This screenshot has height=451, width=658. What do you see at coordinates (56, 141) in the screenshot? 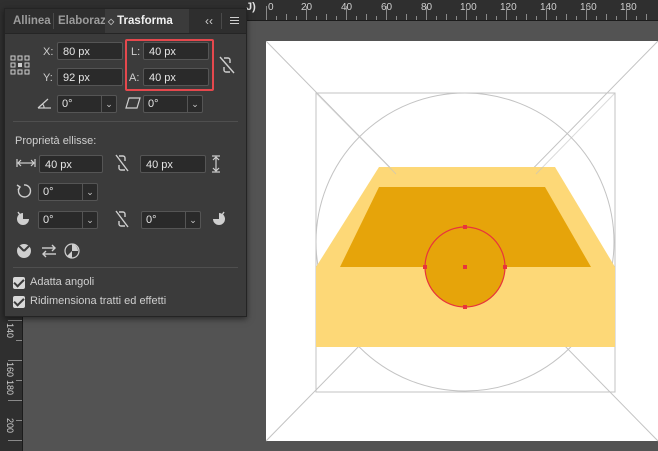
I see `ellipse-properties-title: Proprietà ellisse:` at bounding box center [56, 141].